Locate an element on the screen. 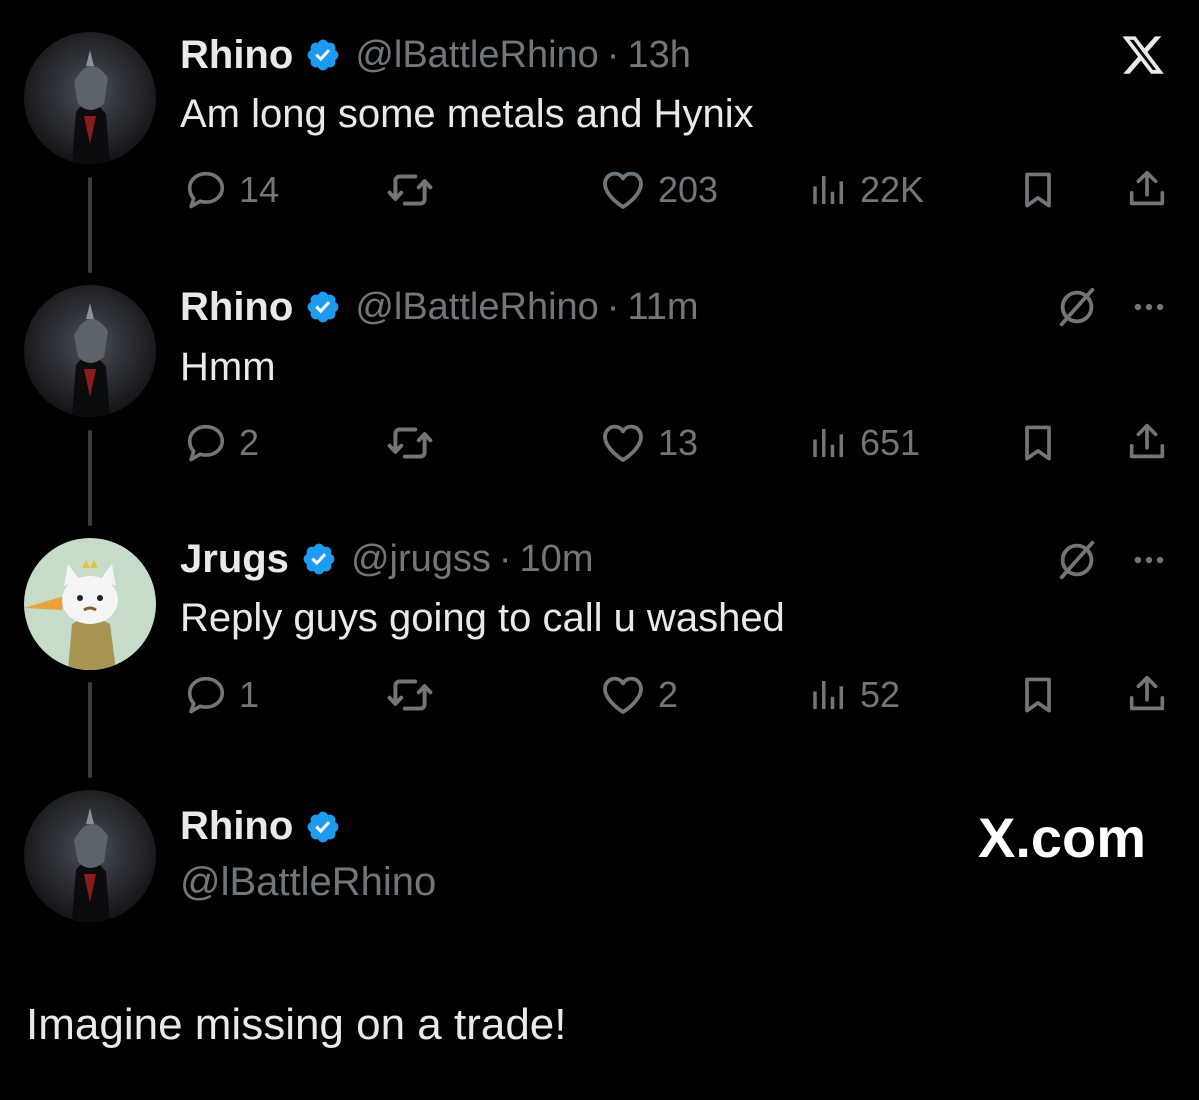 Image resolution: width=1199 pixels, height=1100 pixels. cat-avatar-icon is located at coordinates (90, 604).